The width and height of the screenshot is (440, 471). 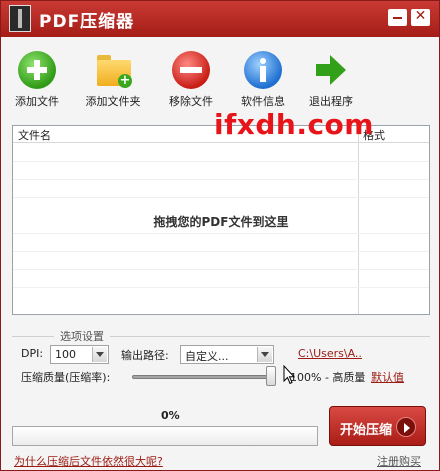 I want to click on add-folder-label: 添加文件夹, so click(x=113, y=101).